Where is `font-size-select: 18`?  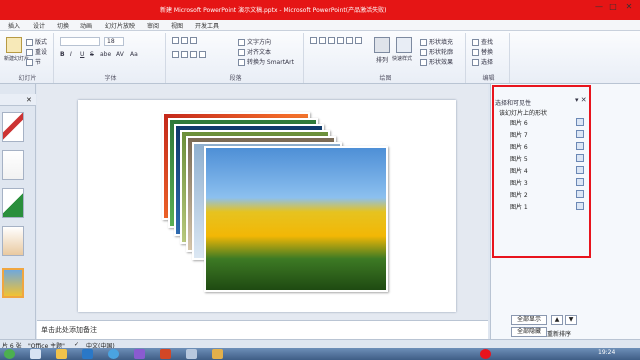
font-size-select: 18 is located at coordinates (114, 41).